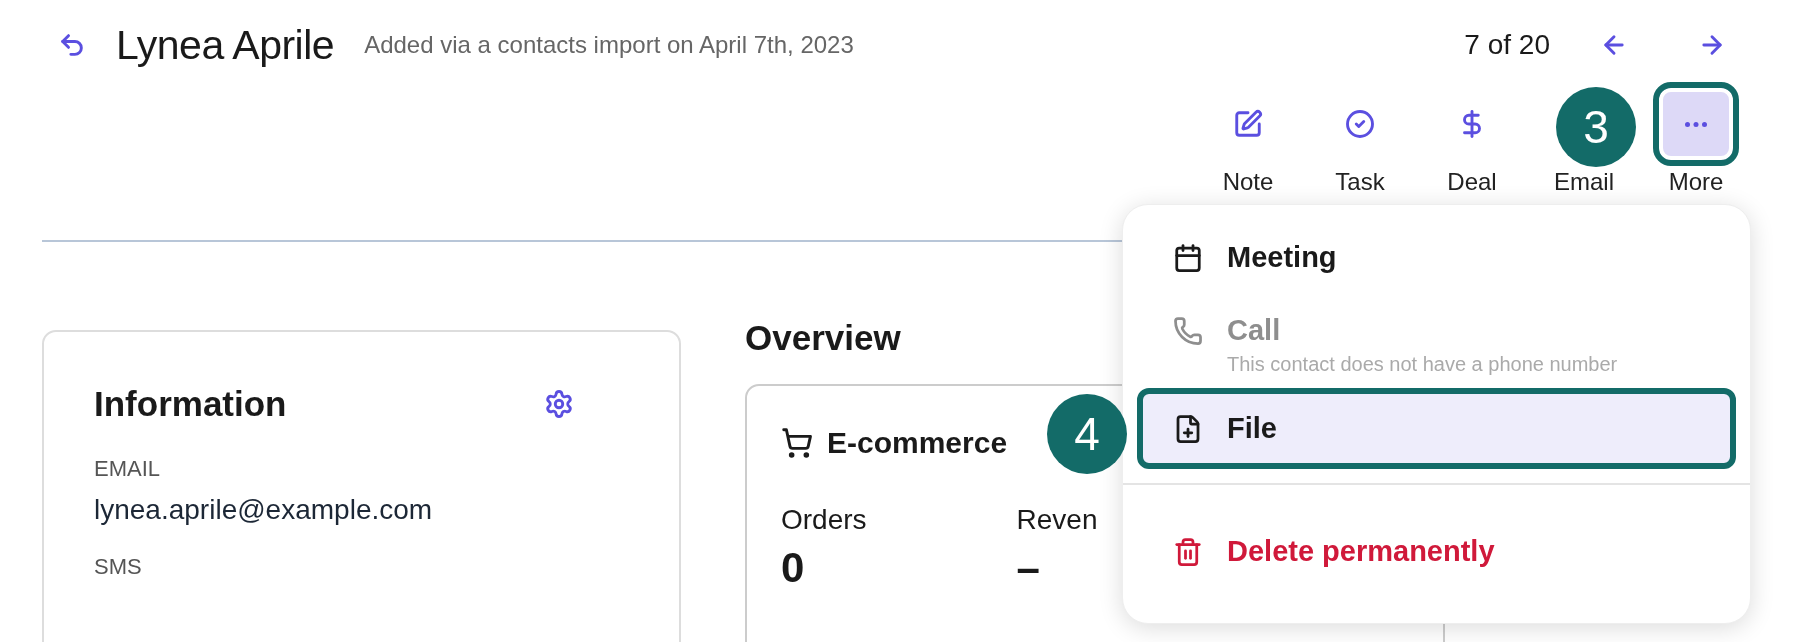  Describe the element at coordinates (1584, 182) in the screenshot. I see `action-button: Email` at that location.